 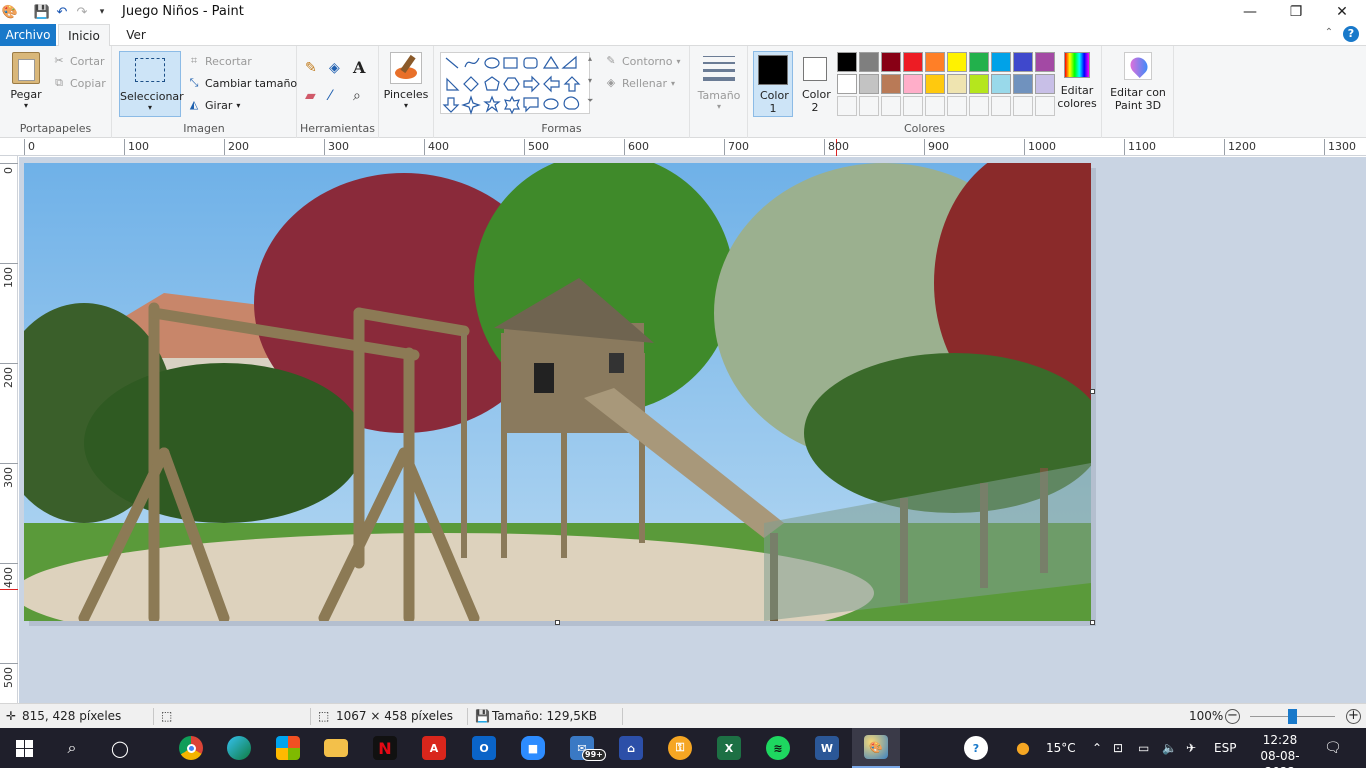 What do you see at coordinates (773, 84) in the screenshot?
I see `color1-button: Color 1` at bounding box center [773, 84].